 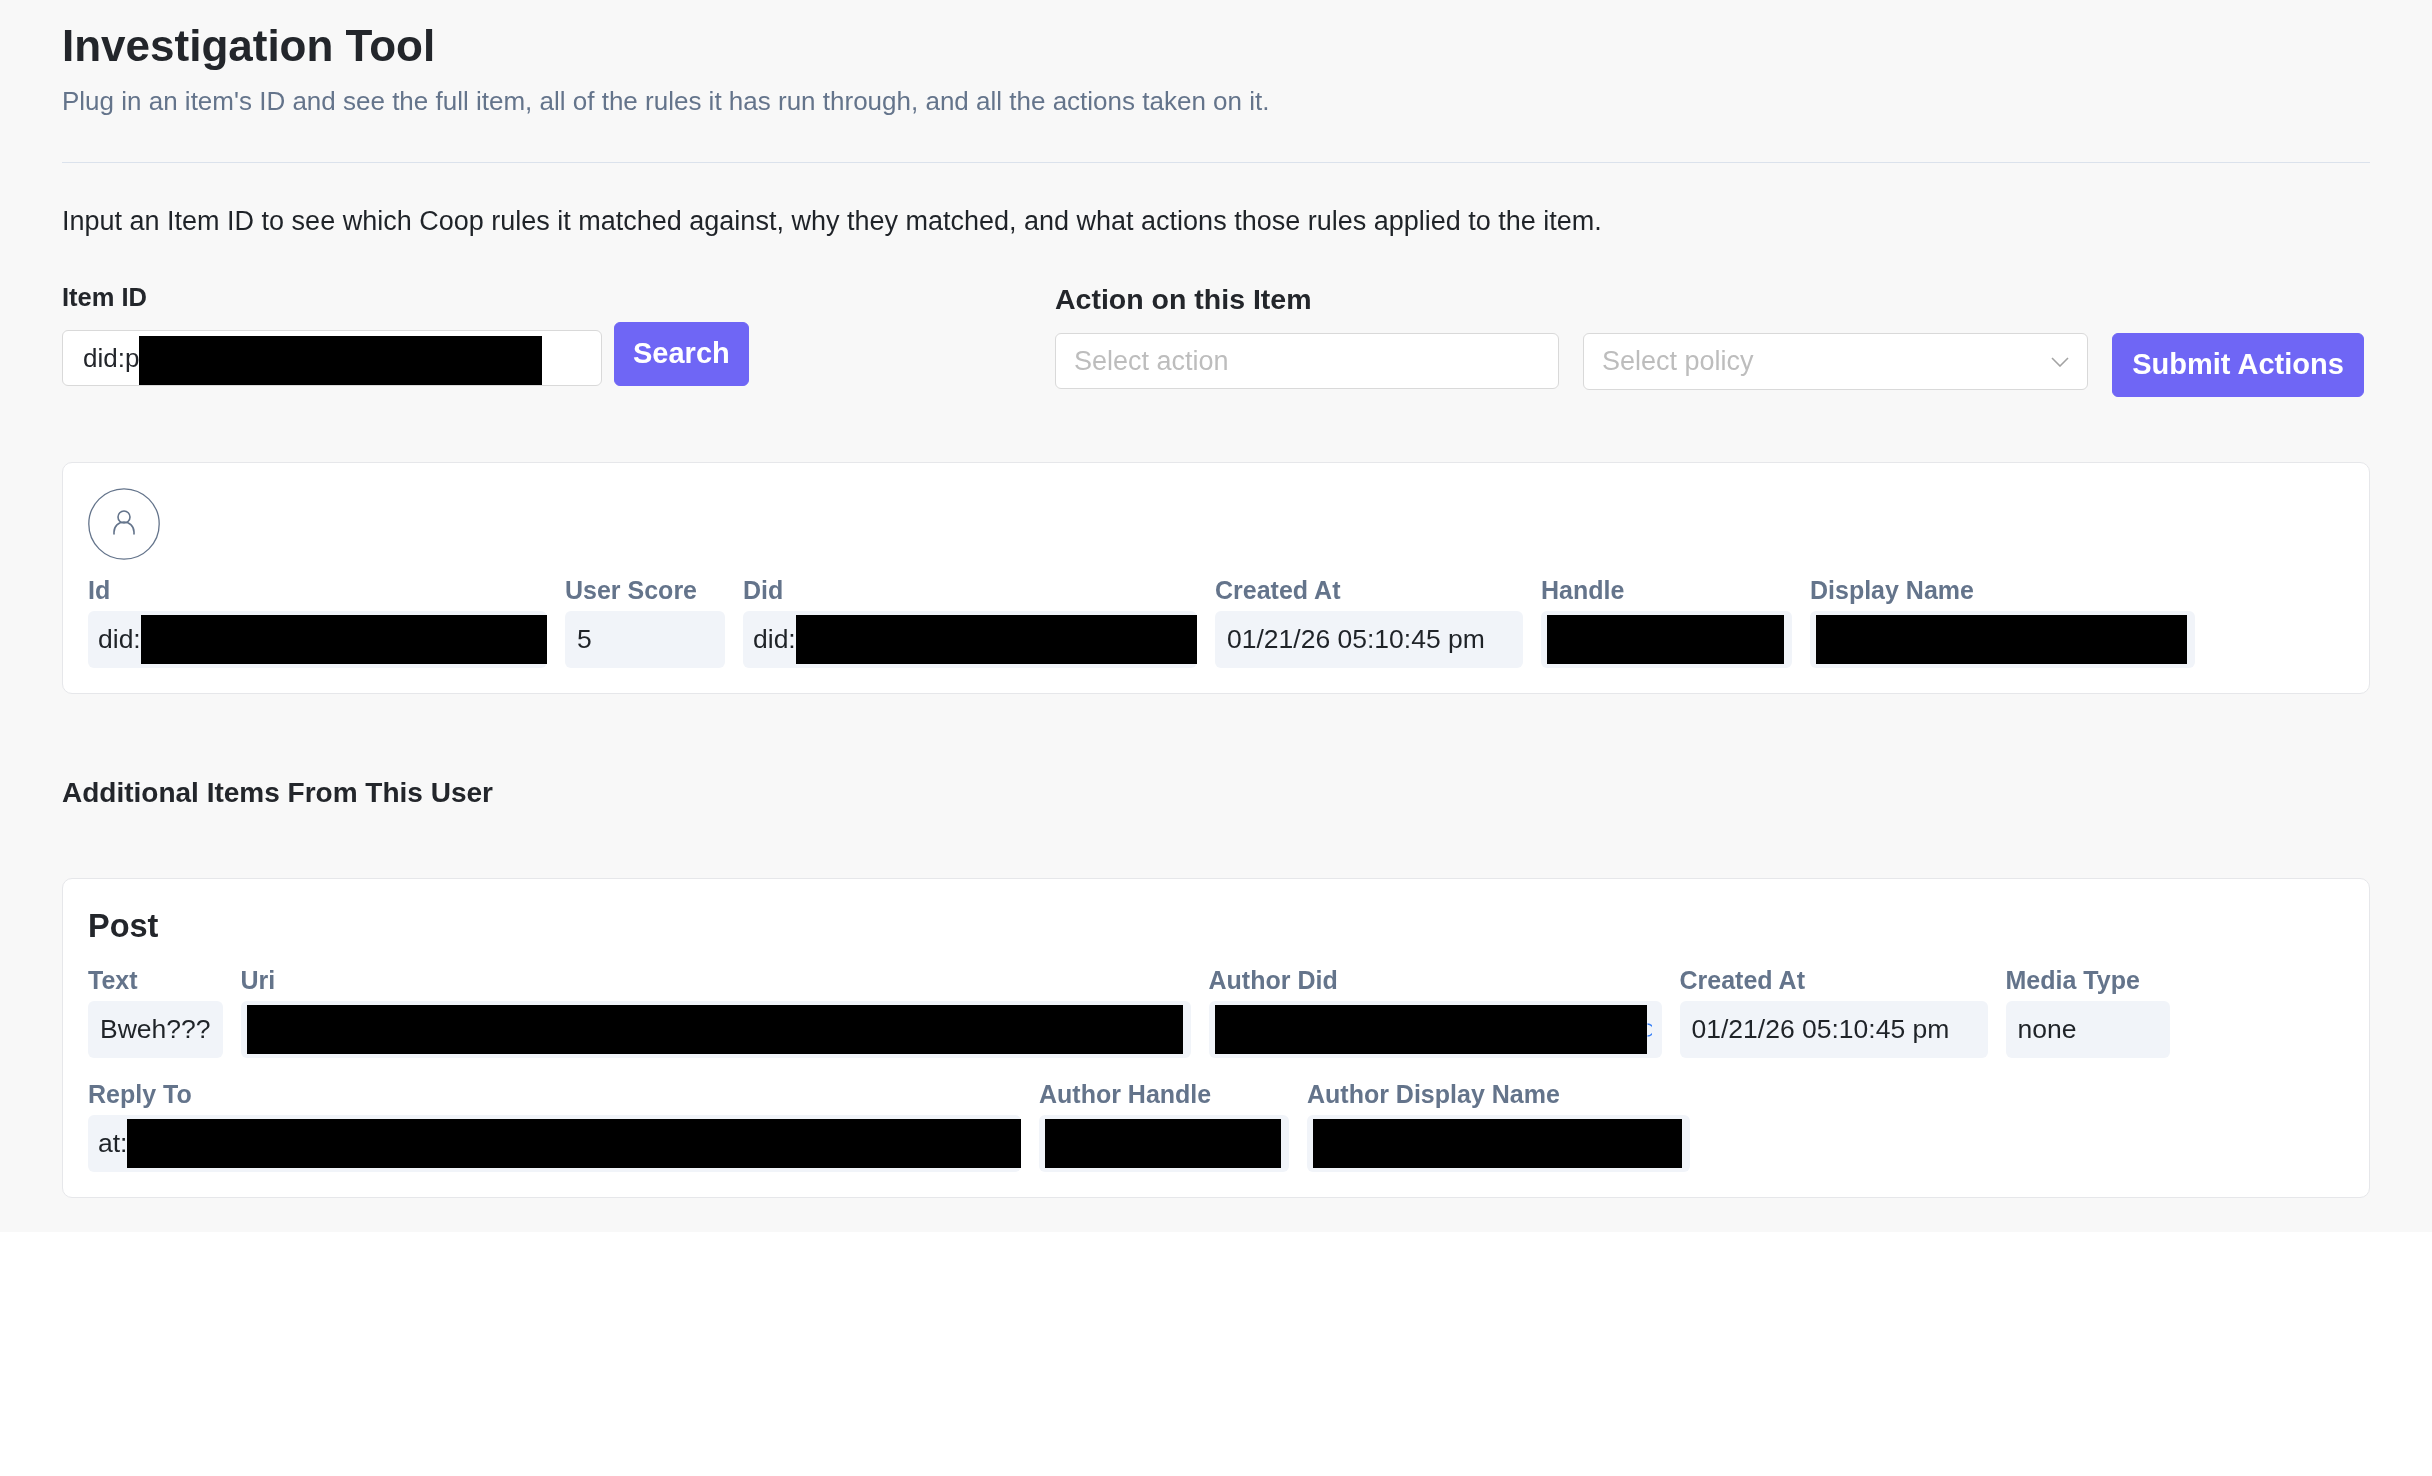 I want to click on section-title: Additional Items From This User, so click(x=278, y=793).